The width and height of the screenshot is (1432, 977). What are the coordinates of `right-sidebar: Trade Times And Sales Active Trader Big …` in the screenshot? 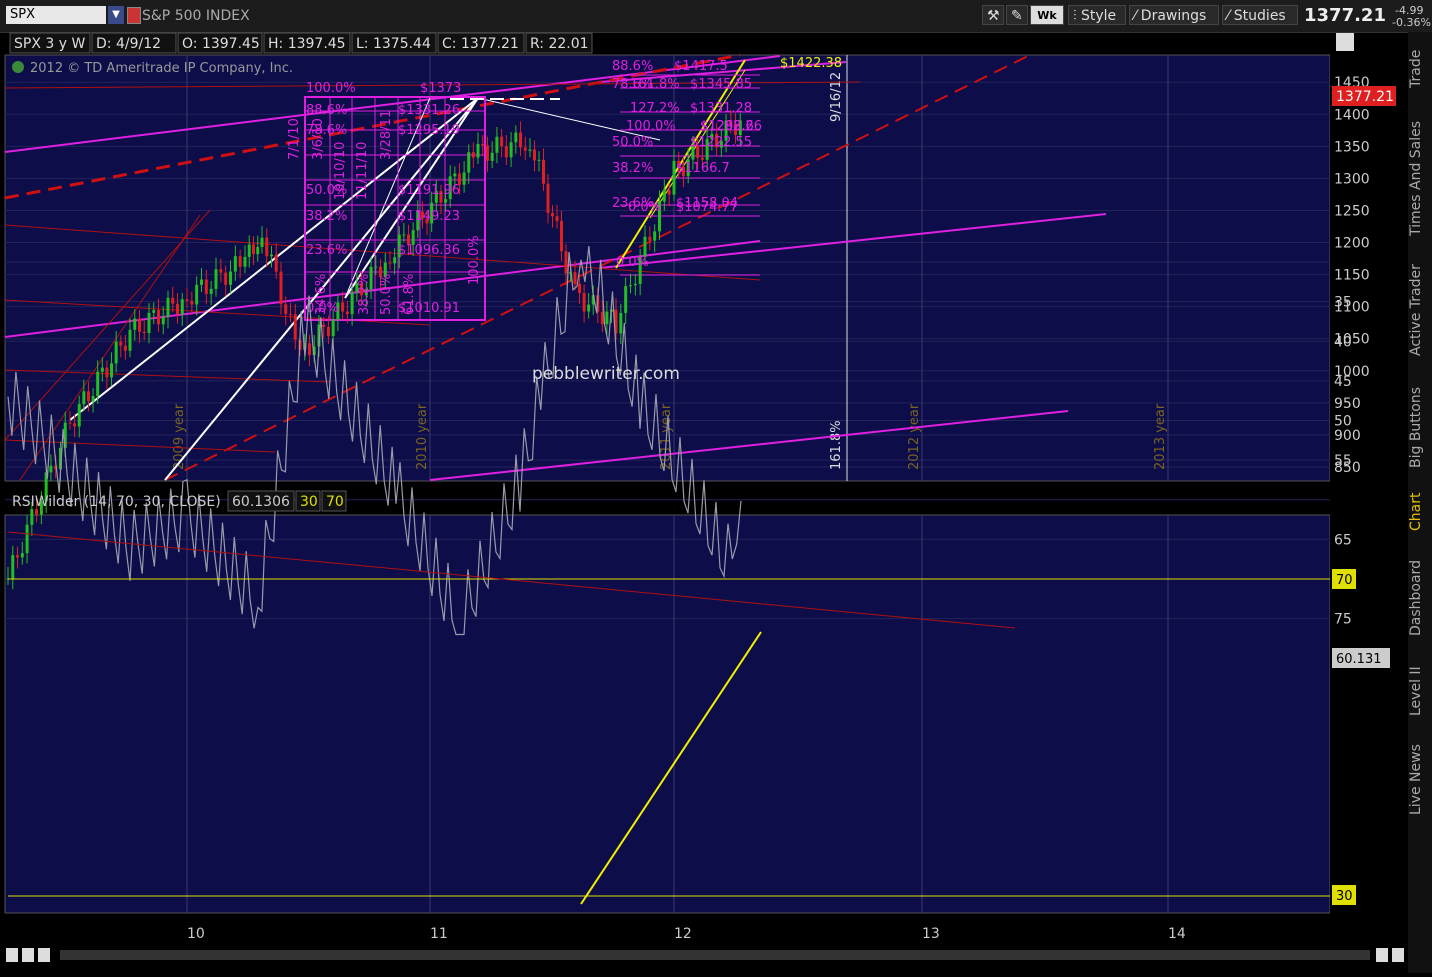 It's located at (1420, 502).